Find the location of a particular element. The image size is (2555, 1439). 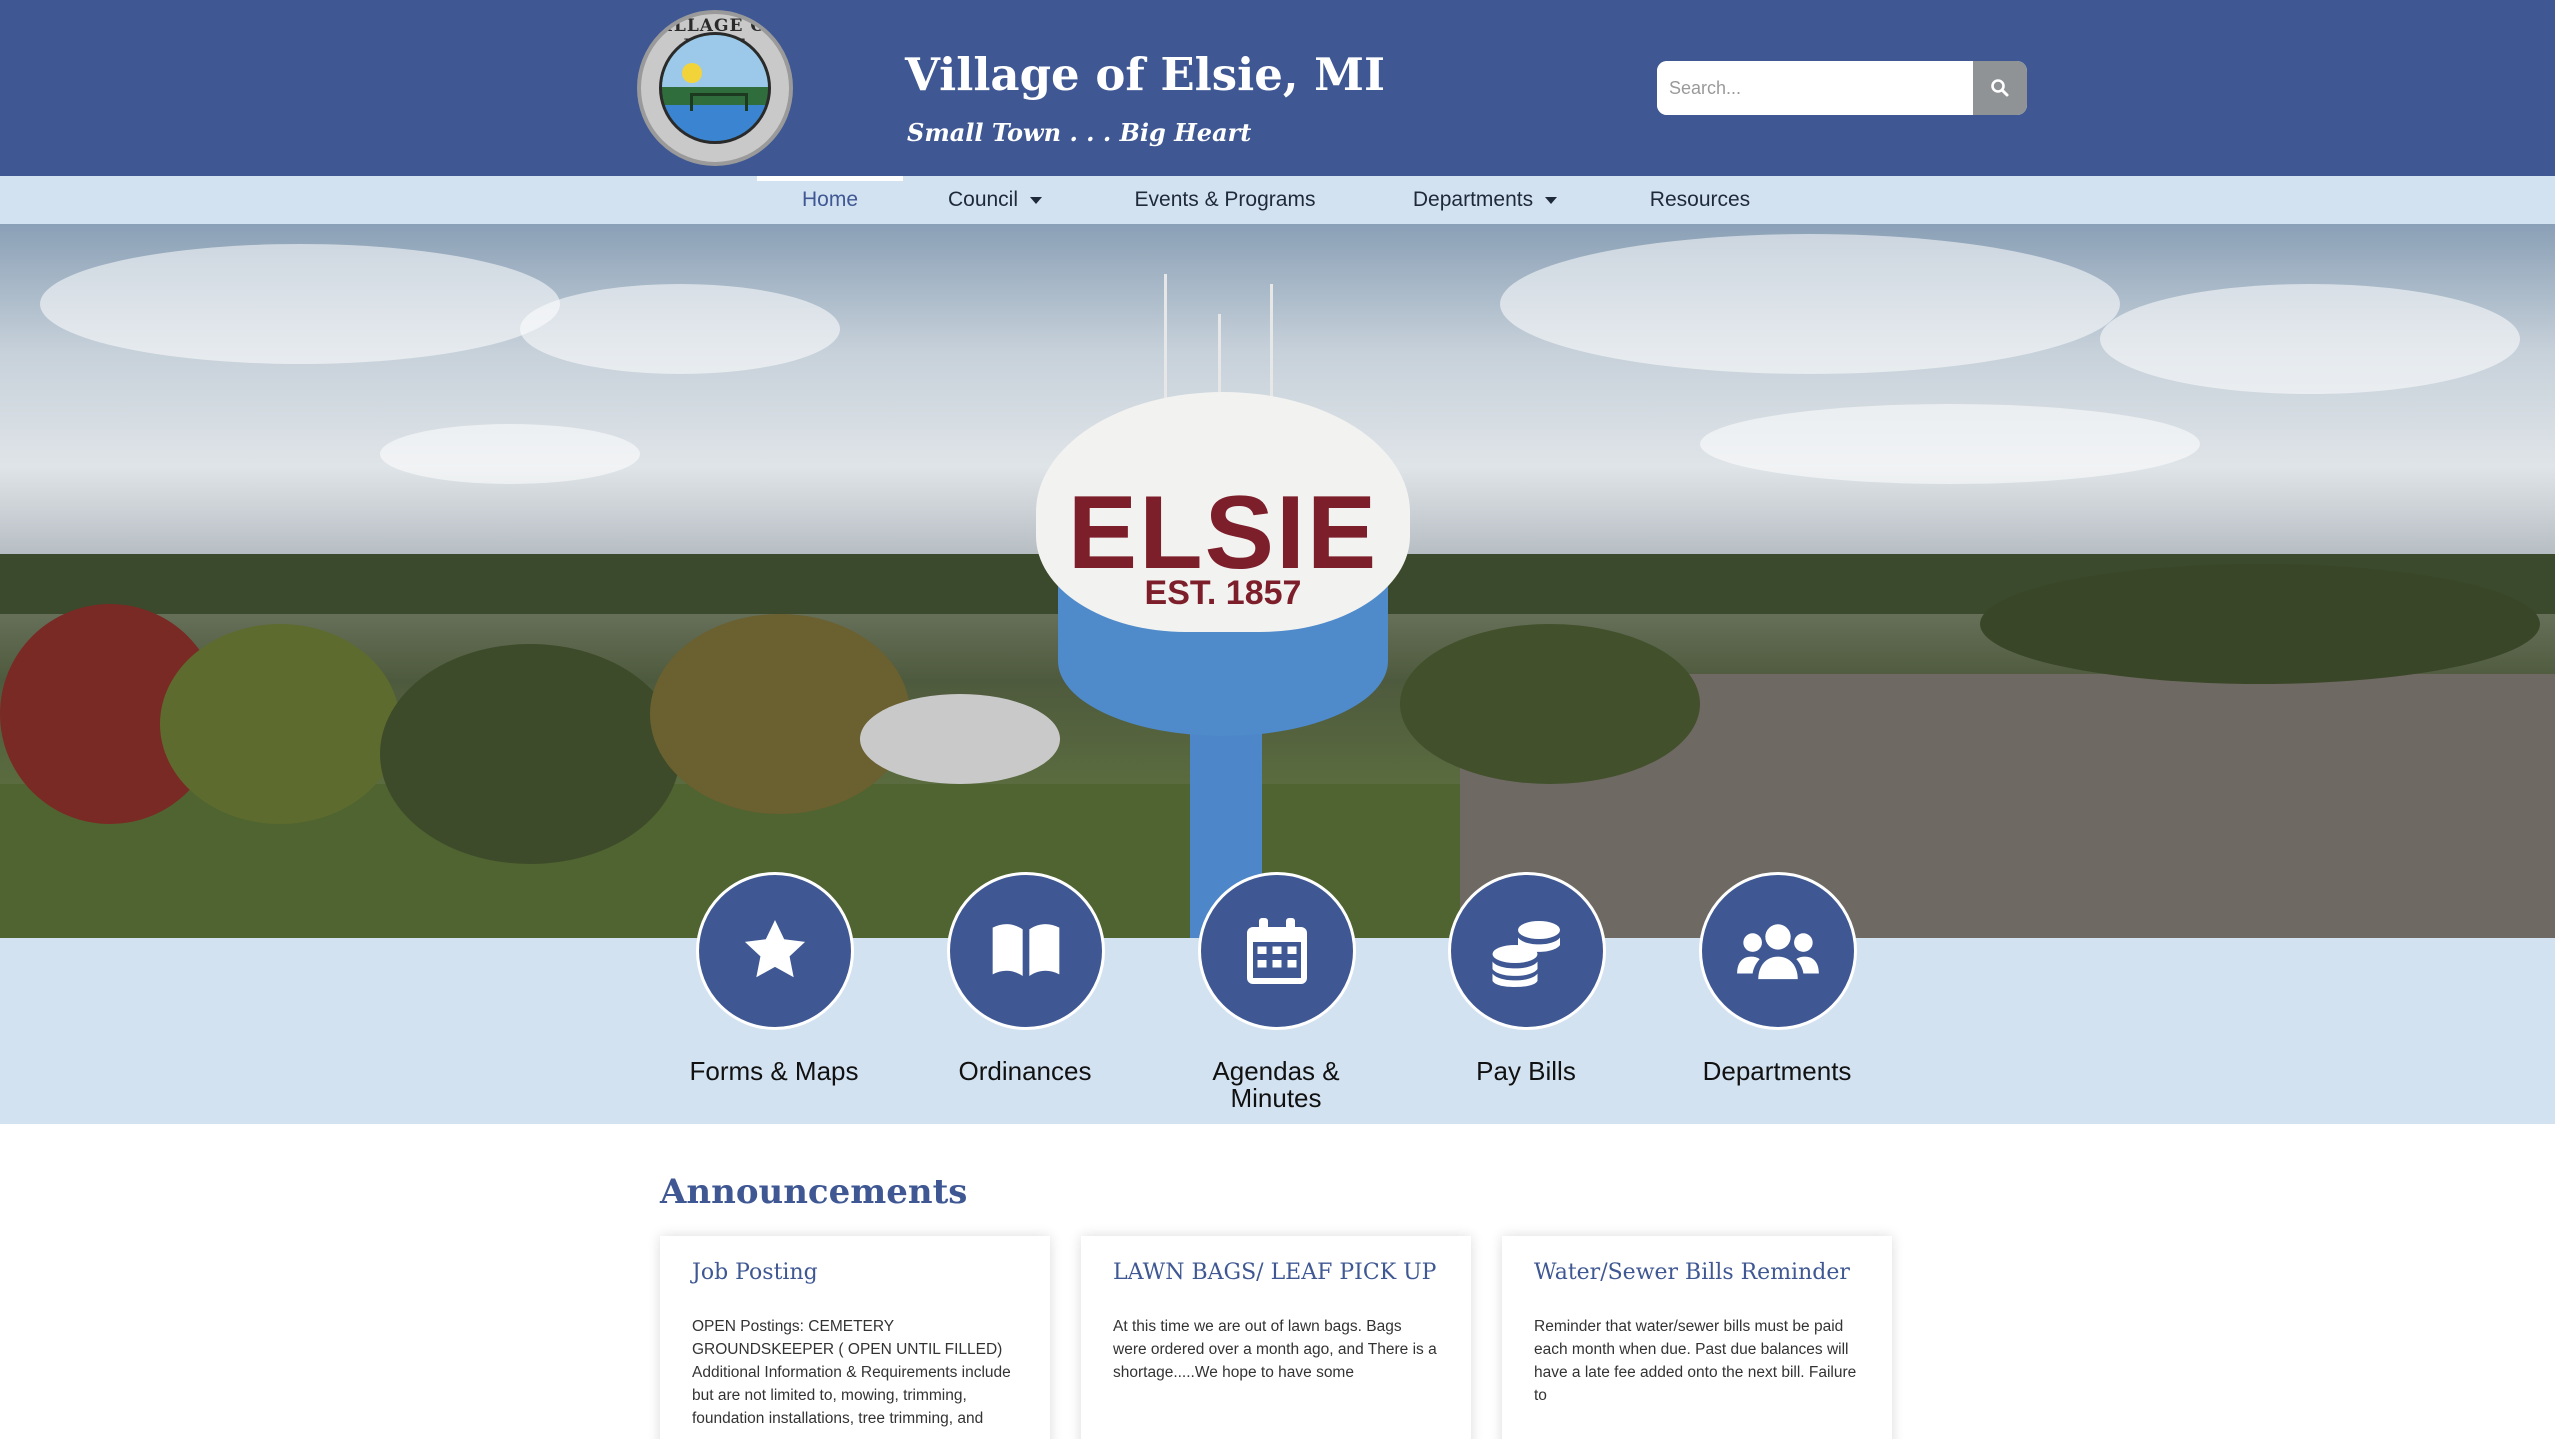

search-button is located at coordinates (2000, 88).